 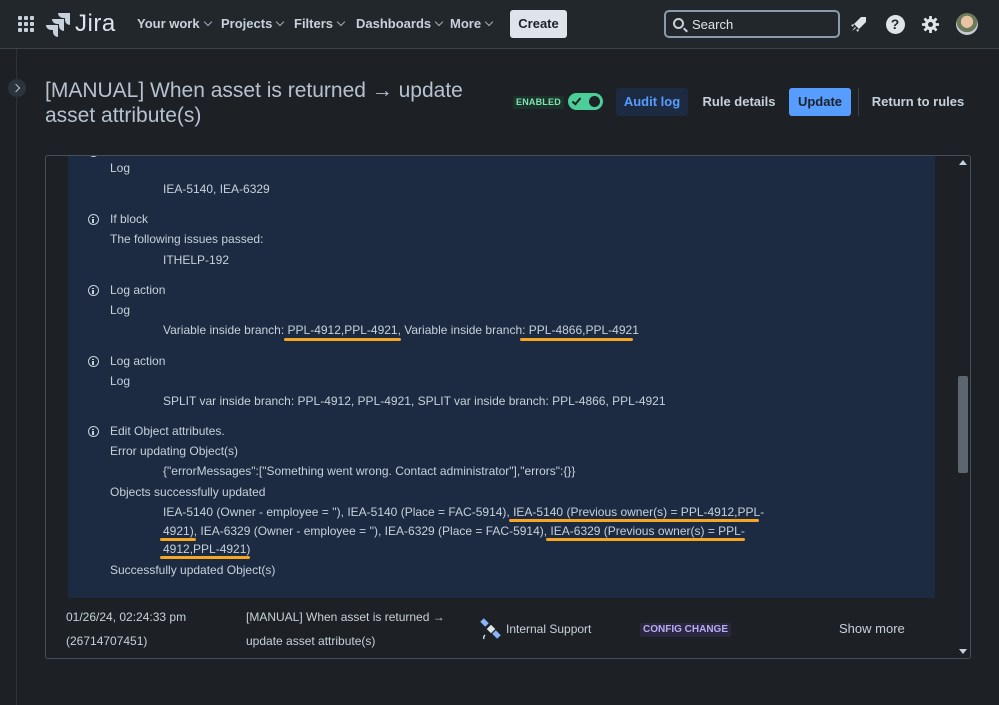 I want to click on search-input: Search, so click(x=752, y=24).